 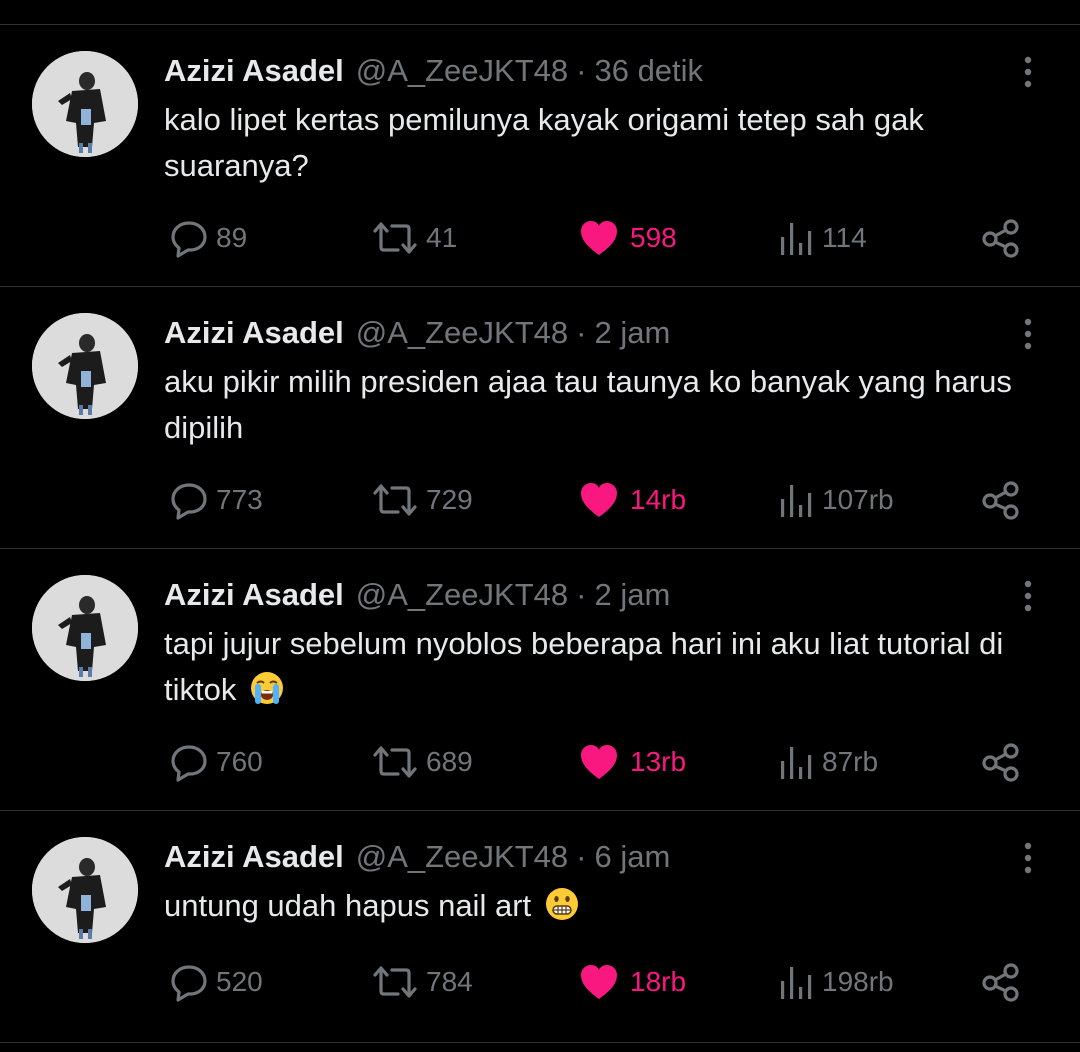 I want to click on retweet-button: 729, so click(x=421, y=500).